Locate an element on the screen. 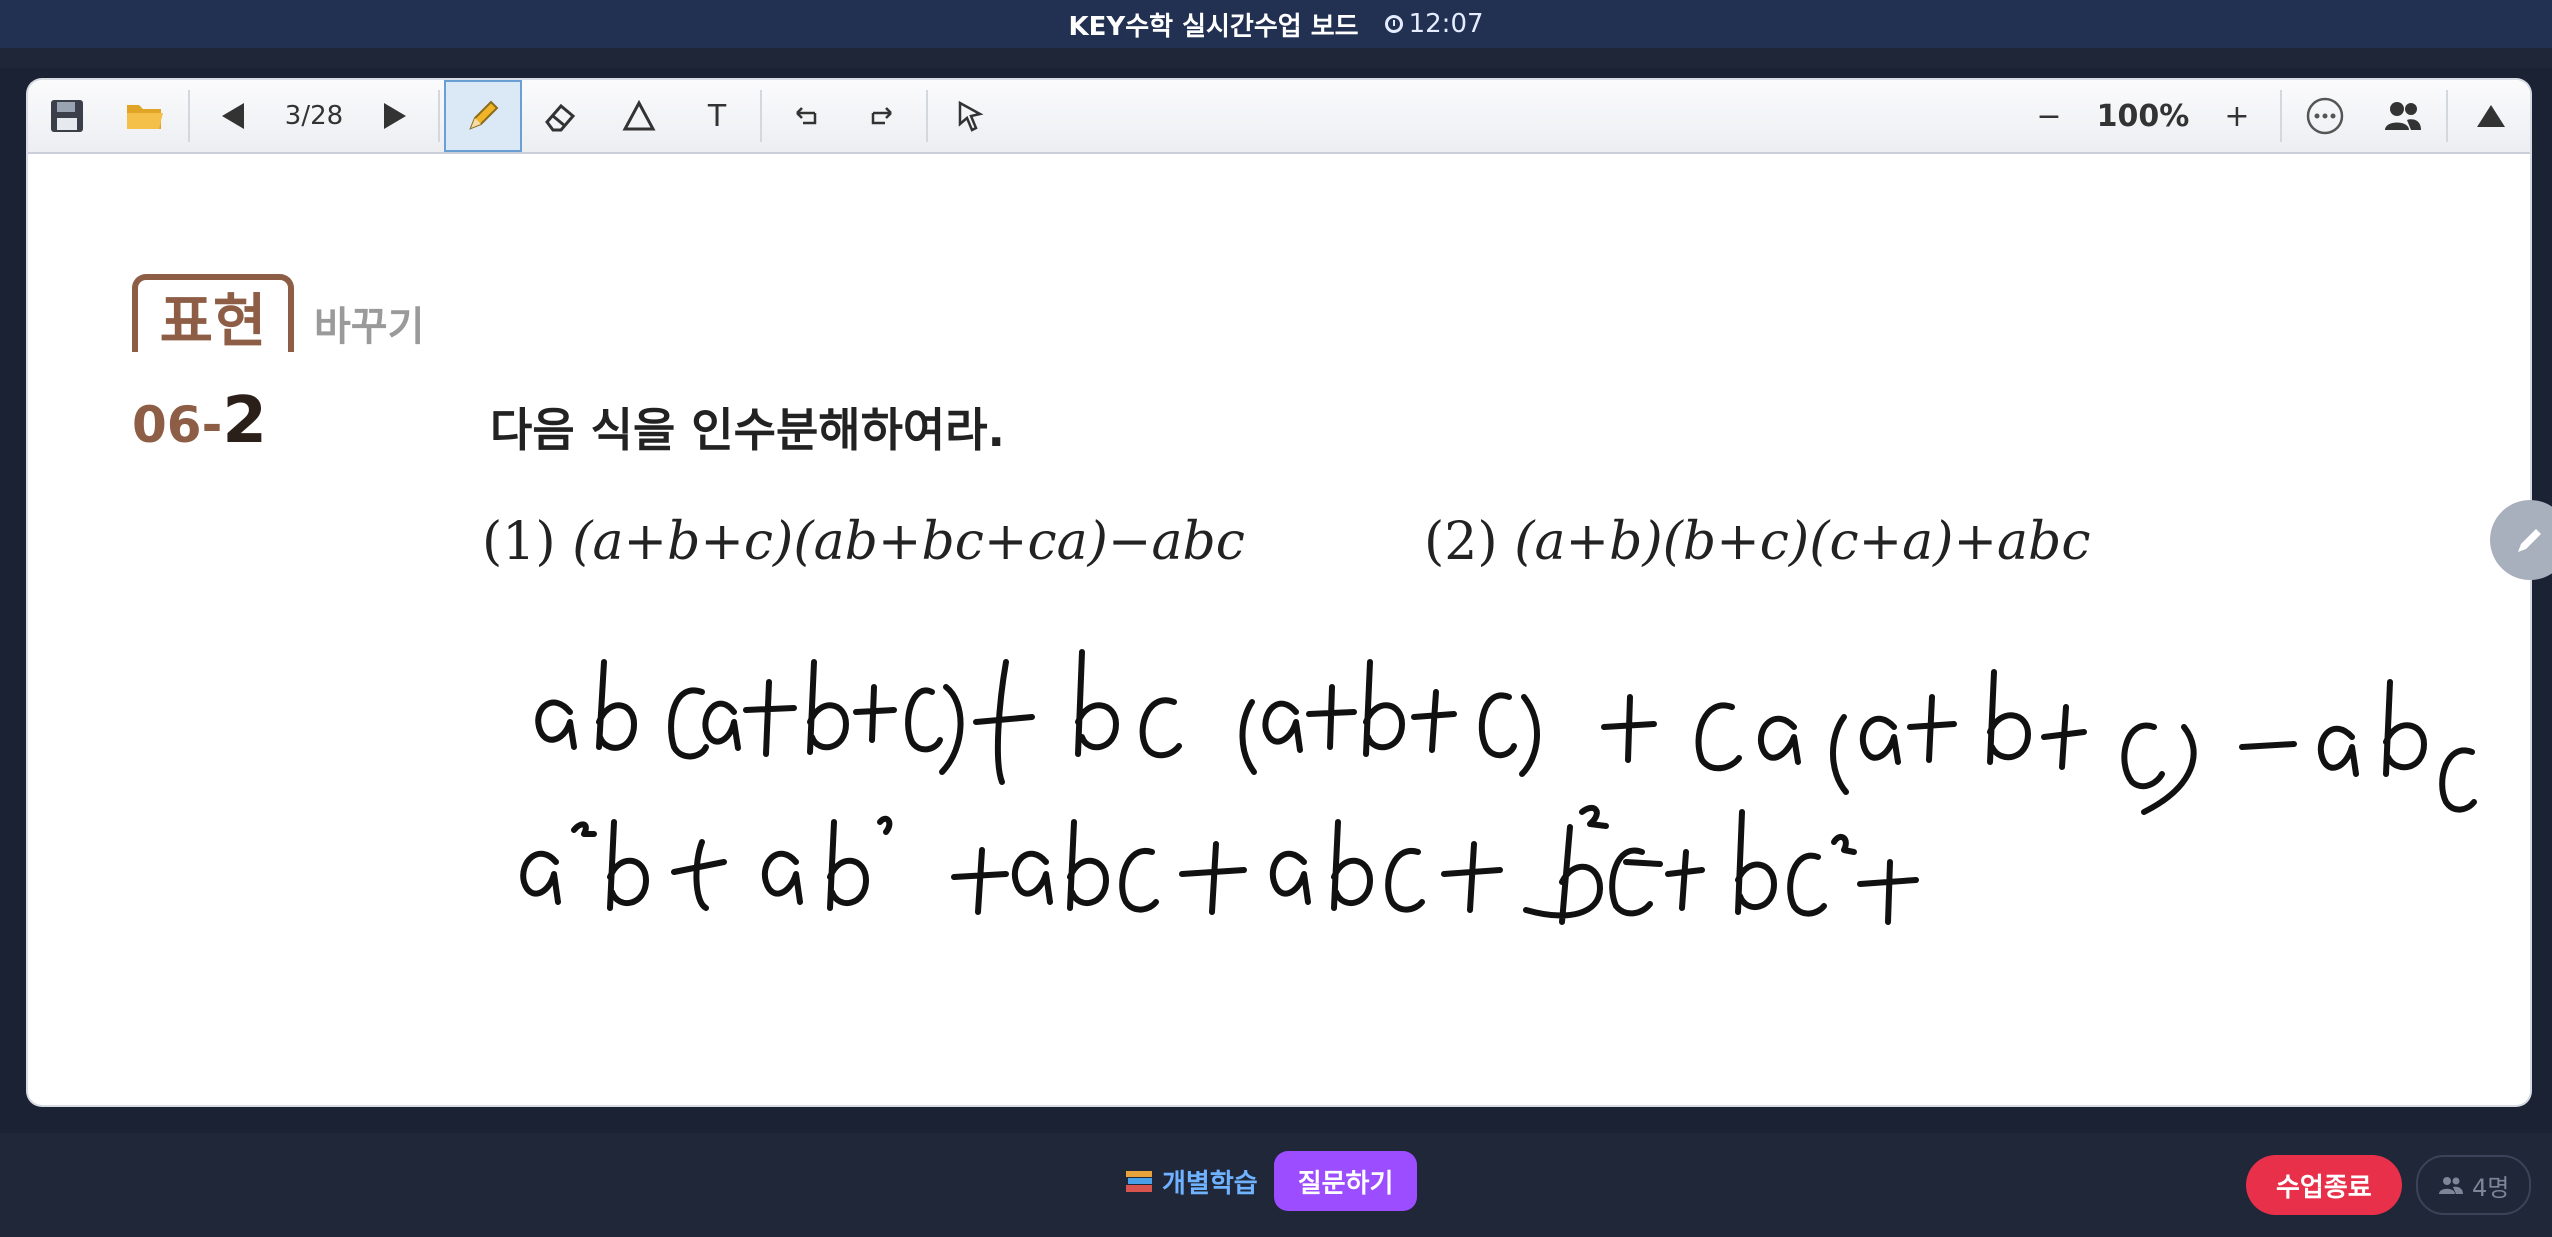  title-divider is located at coordinates (1276, 58).